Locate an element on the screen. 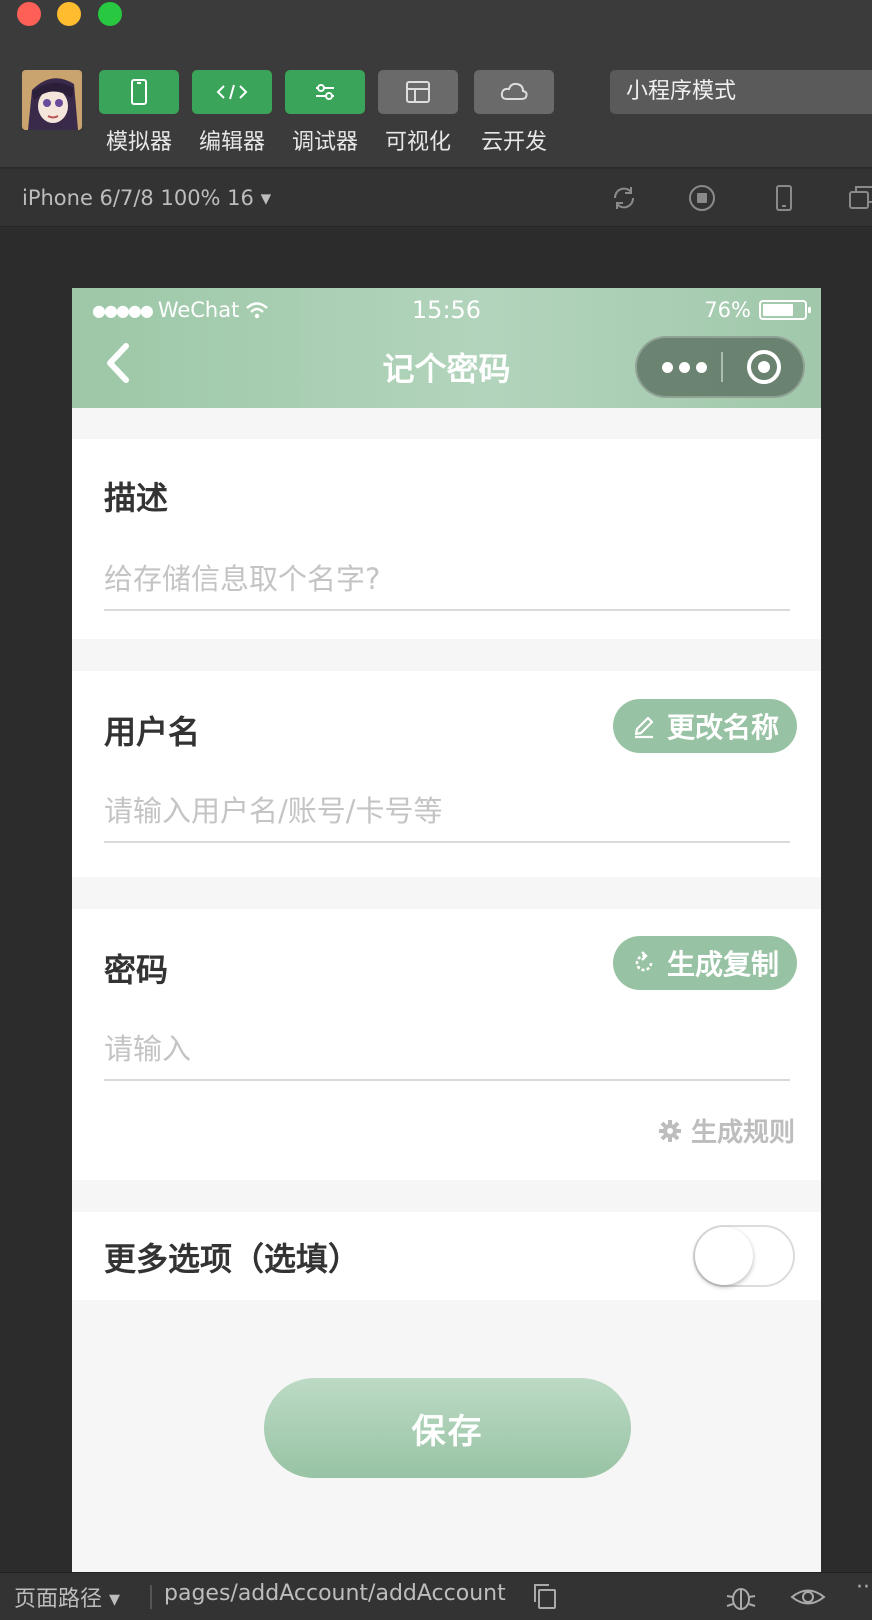 This screenshot has height=1620, width=872. code-icon is located at coordinates (232, 92).